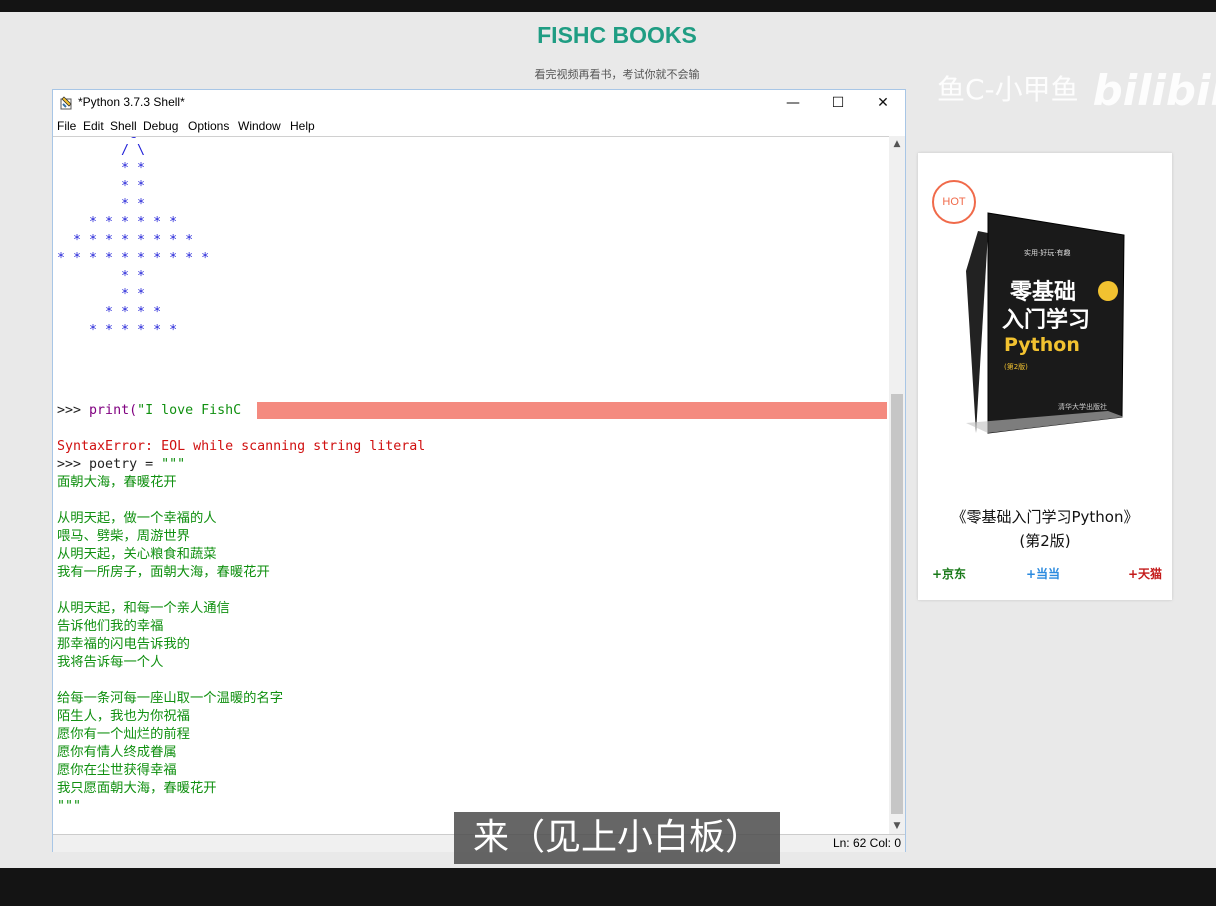 This screenshot has height=906, width=1216. I want to click on menu-file: File, so click(66, 126).